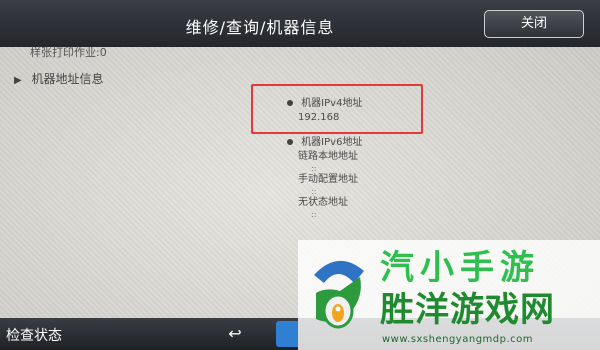  I want to click on link-local-label: 链路本地地址, so click(328, 156).